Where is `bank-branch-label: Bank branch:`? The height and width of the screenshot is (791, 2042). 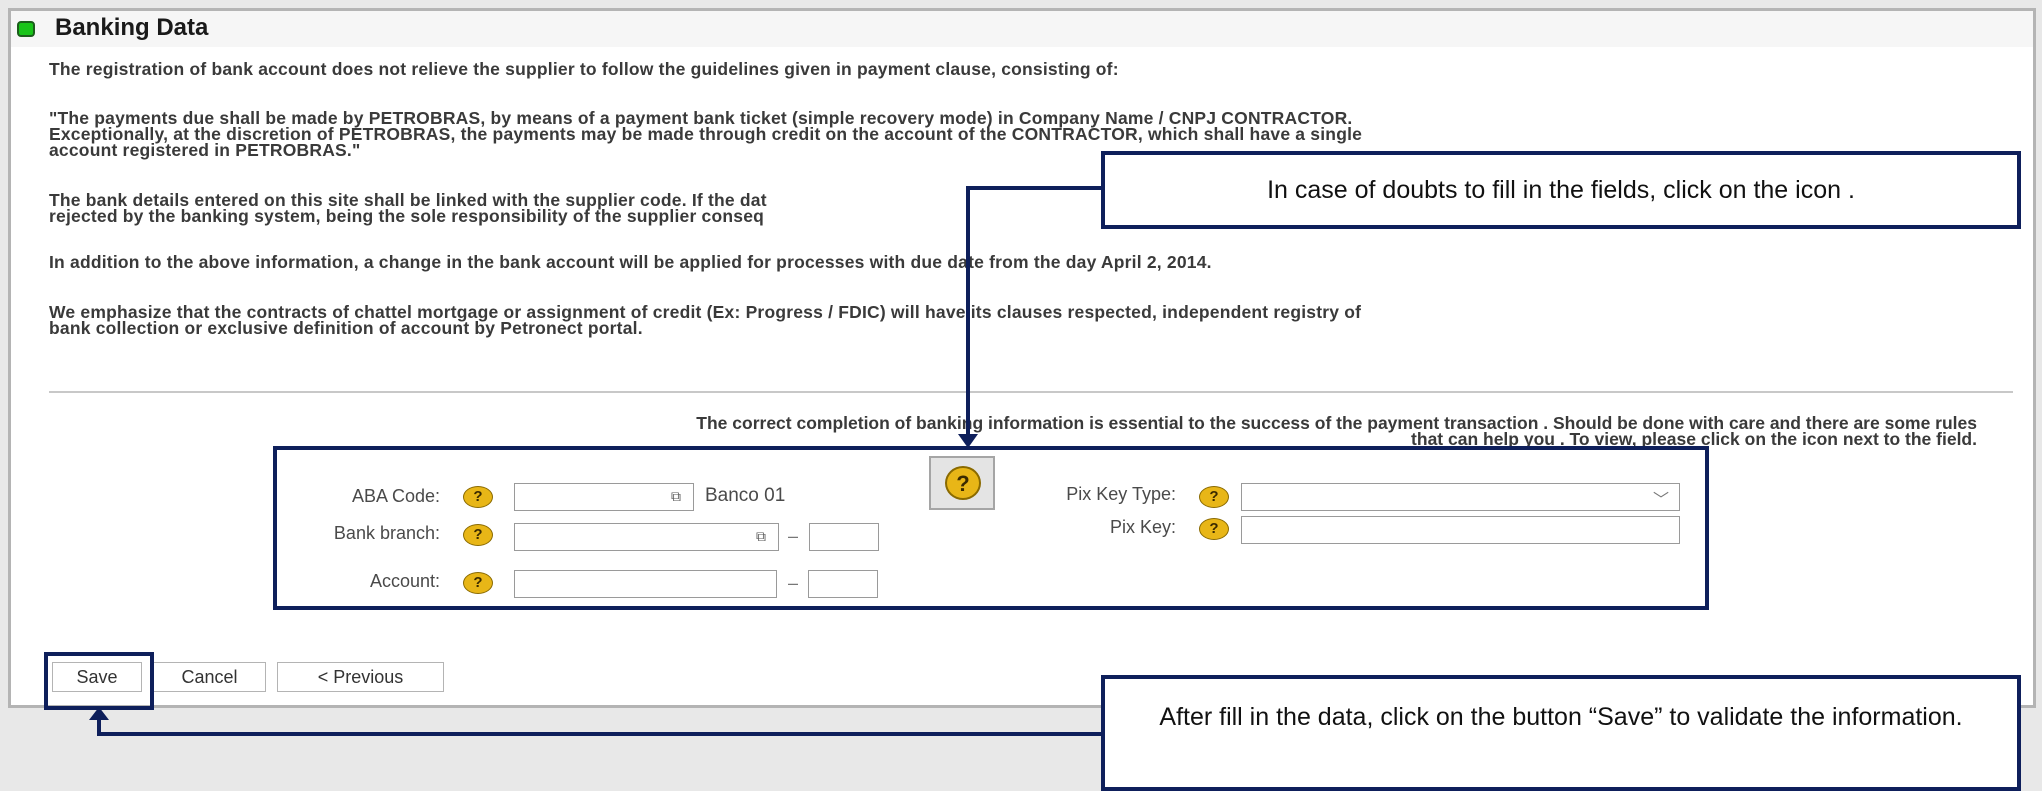 bank-branch-label: Bank branch: is located at coordinates (386, 533).